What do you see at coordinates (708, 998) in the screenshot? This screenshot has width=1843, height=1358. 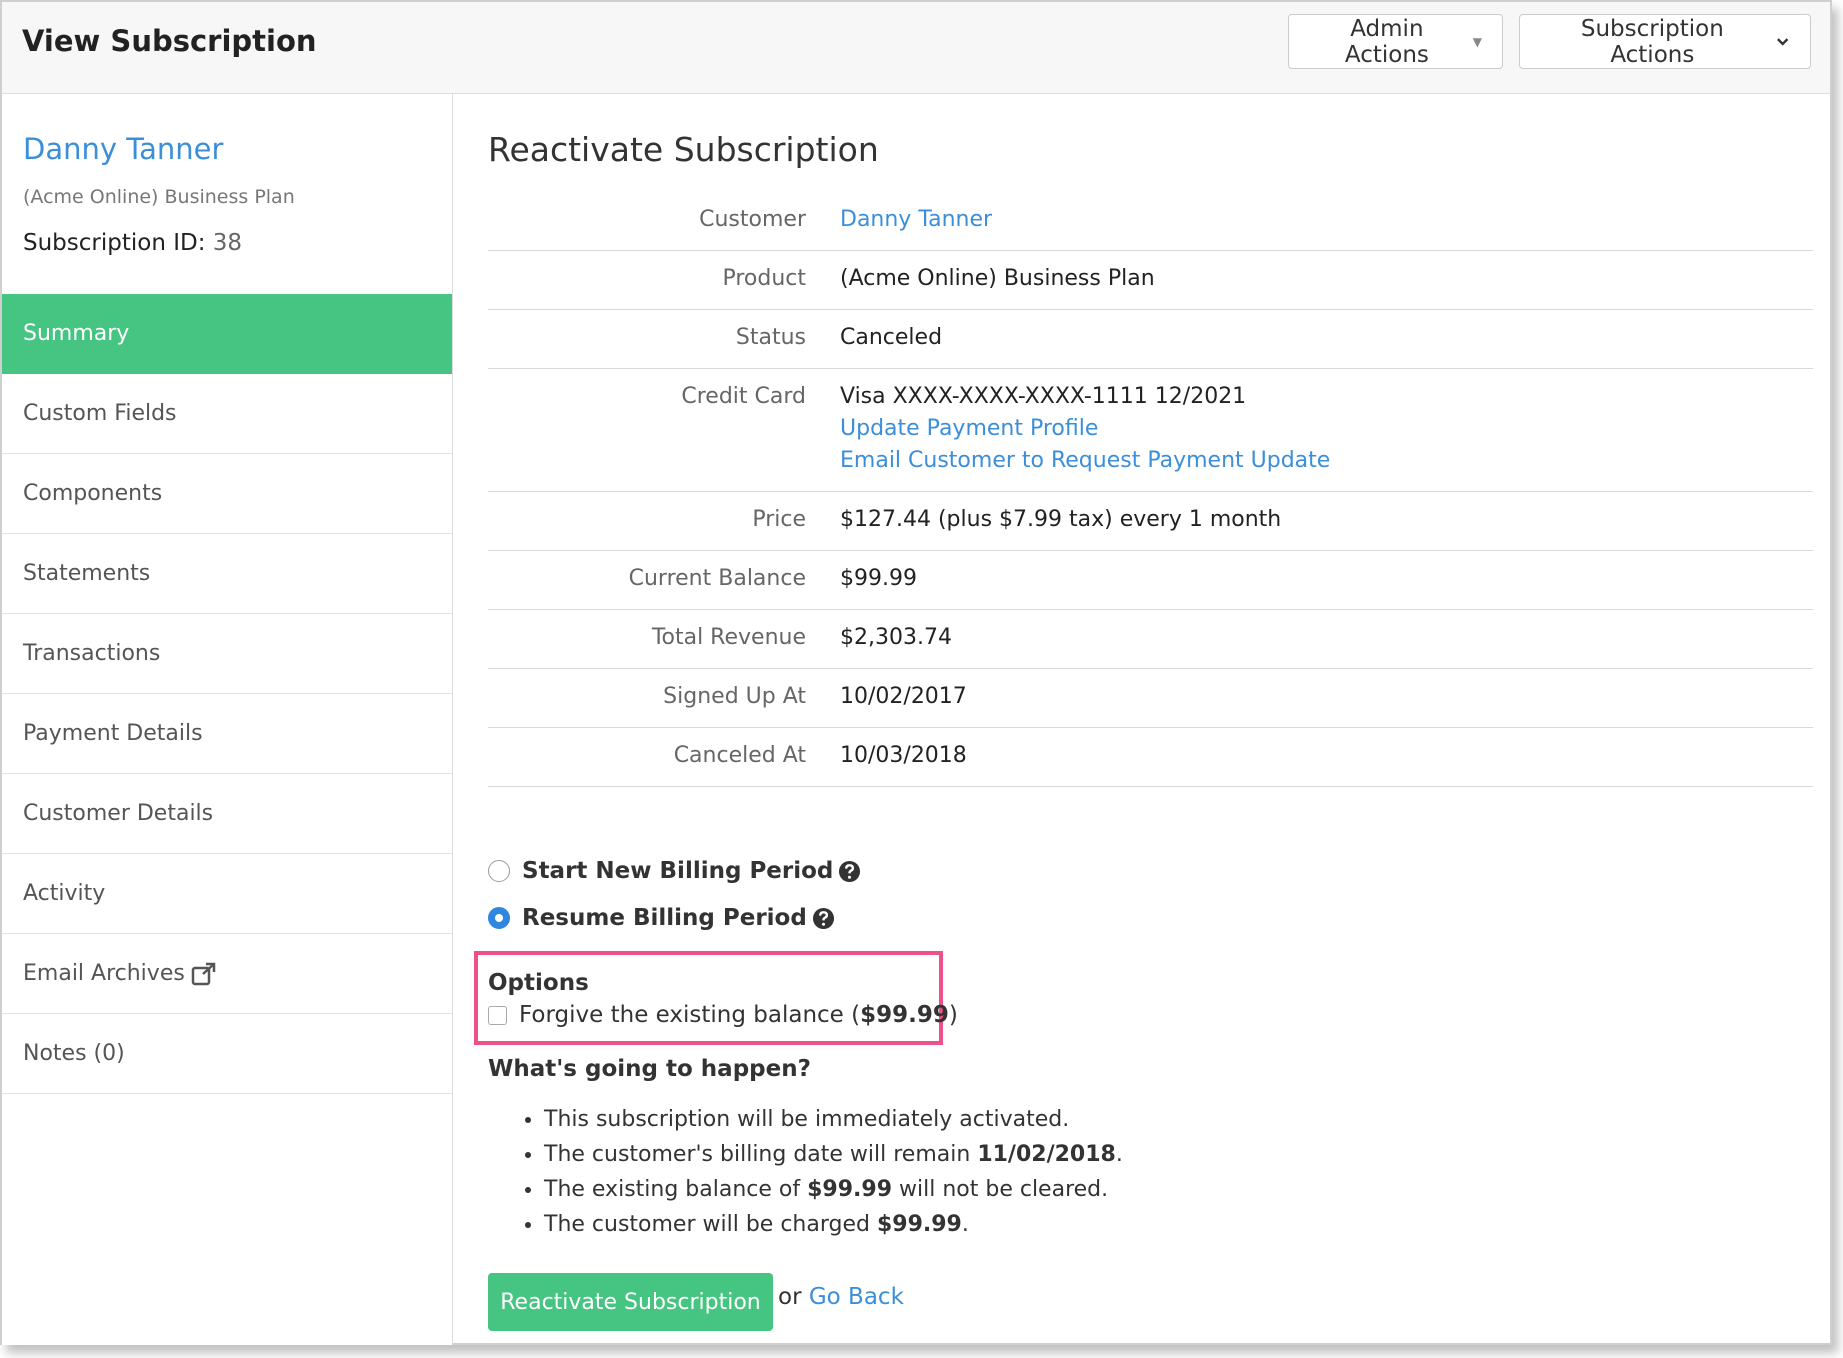 I see `options-highlight-box` at bounding box center [708, 998].